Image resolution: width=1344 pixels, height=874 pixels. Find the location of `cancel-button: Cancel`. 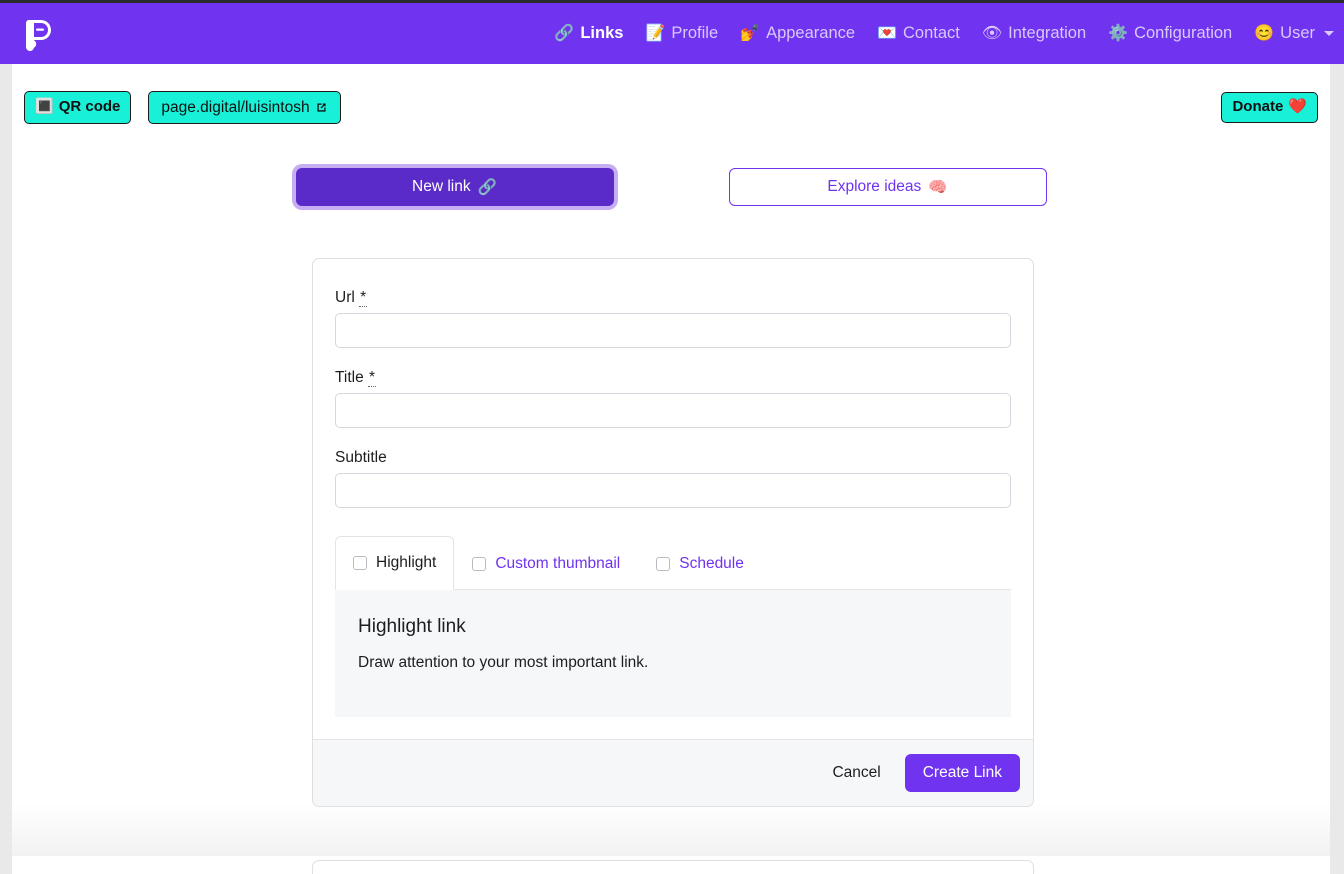

cancel-button: Cancel is located at coordinates (856, 773).